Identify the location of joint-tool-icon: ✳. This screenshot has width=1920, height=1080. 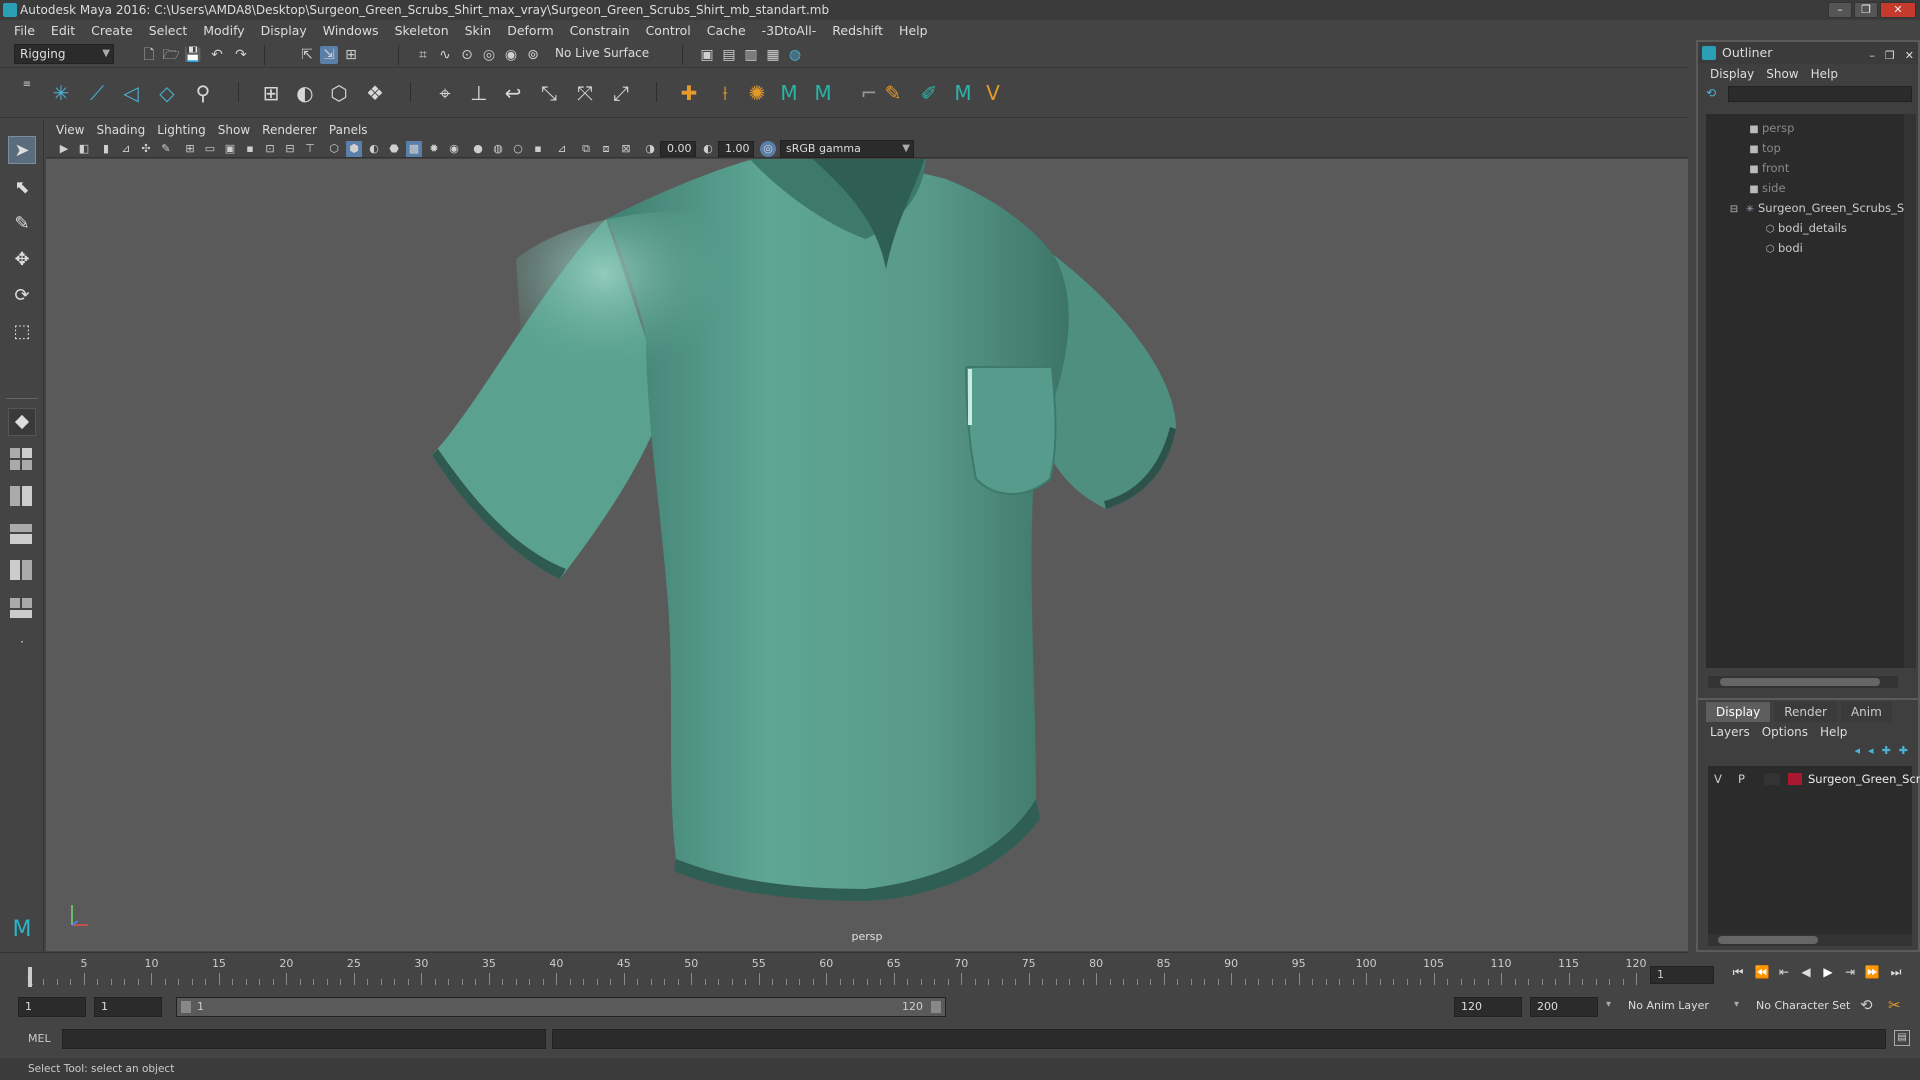
(61, 93).